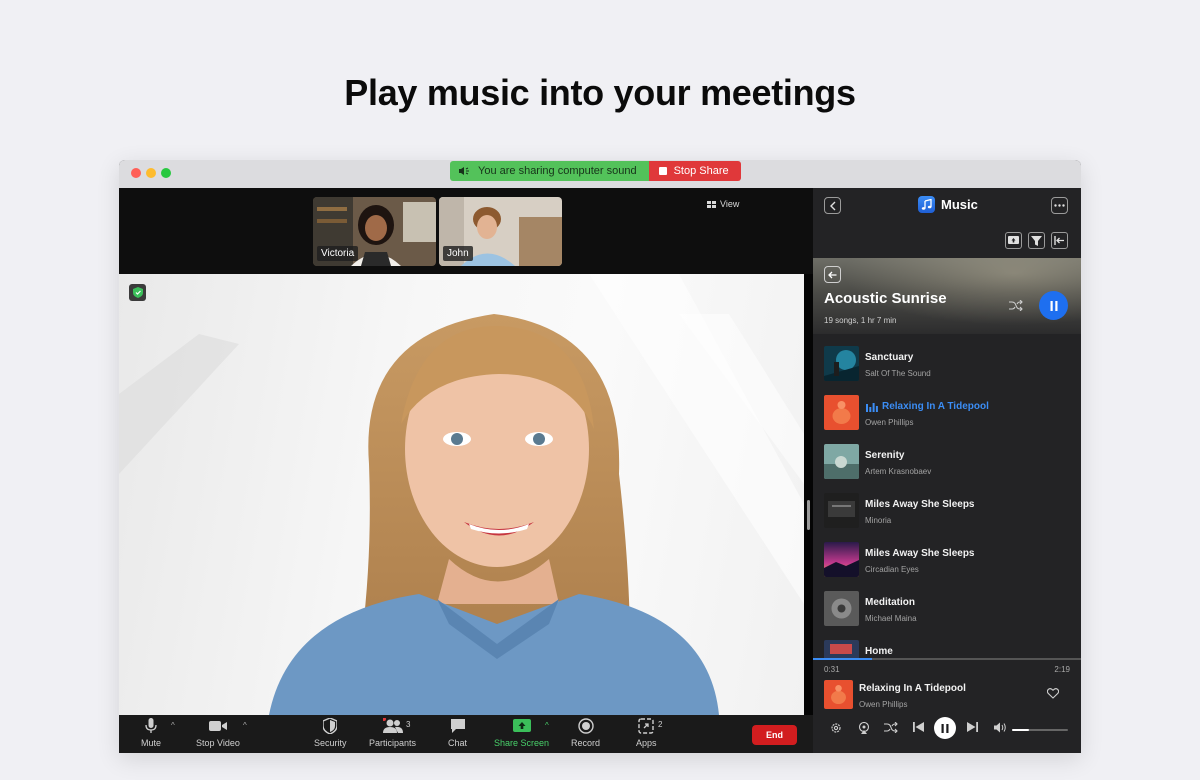 Image resolution: width=1200 pixels, height=780 pixels. Describe the element at coordinates (838, 694) in the screenshot. I see `now-playing-art` at that location.